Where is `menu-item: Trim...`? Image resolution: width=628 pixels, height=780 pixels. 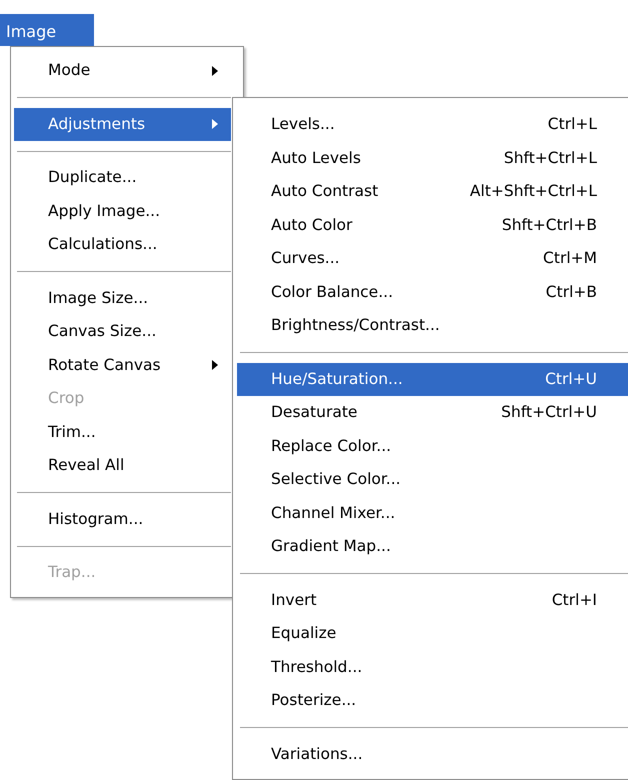
menu-item: Trim... is located at coordinates (122, 432).